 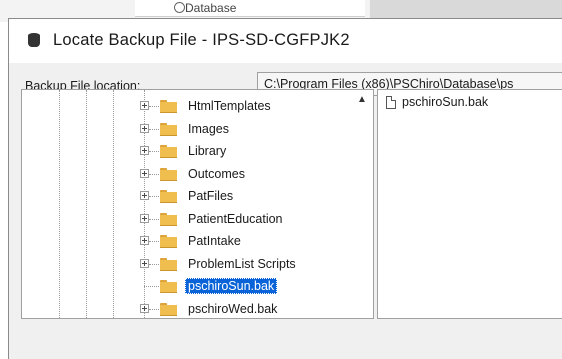 I want to click on tree-item-label: Library, so click(x=207, y=151).